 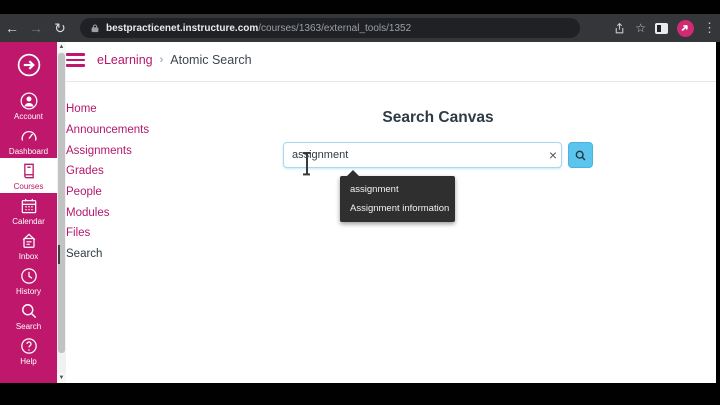 What do you see at coordinates (28, 275) in the screenshot?
I see `history-icon` at bounding box center [28, 275].